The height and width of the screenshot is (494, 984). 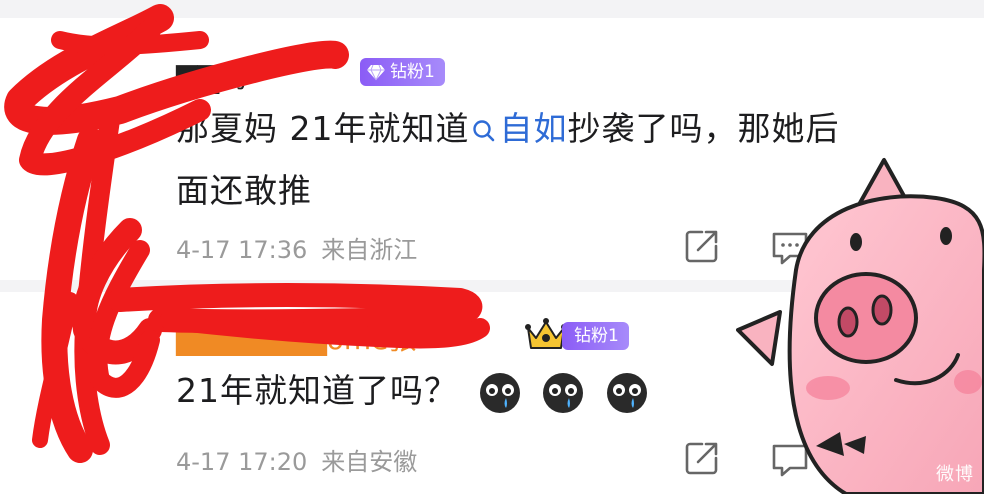 I want to click on magnifier-icon, so click(x=484, y=130).